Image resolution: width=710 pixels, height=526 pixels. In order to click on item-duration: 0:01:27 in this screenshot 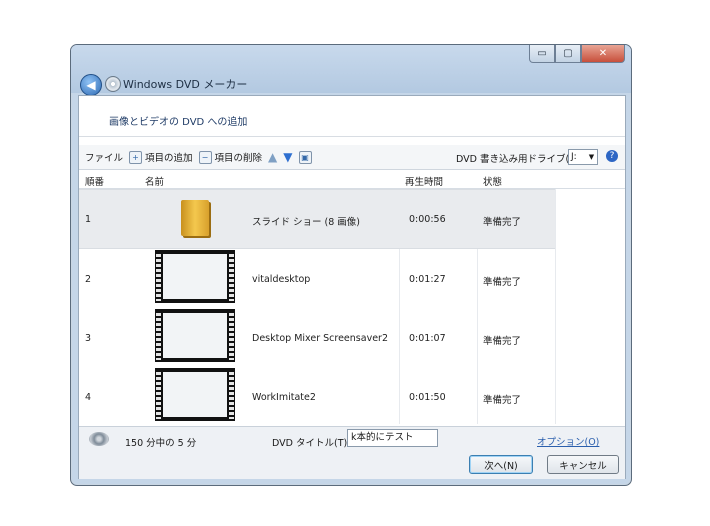, I will do `click(427, 279)`.